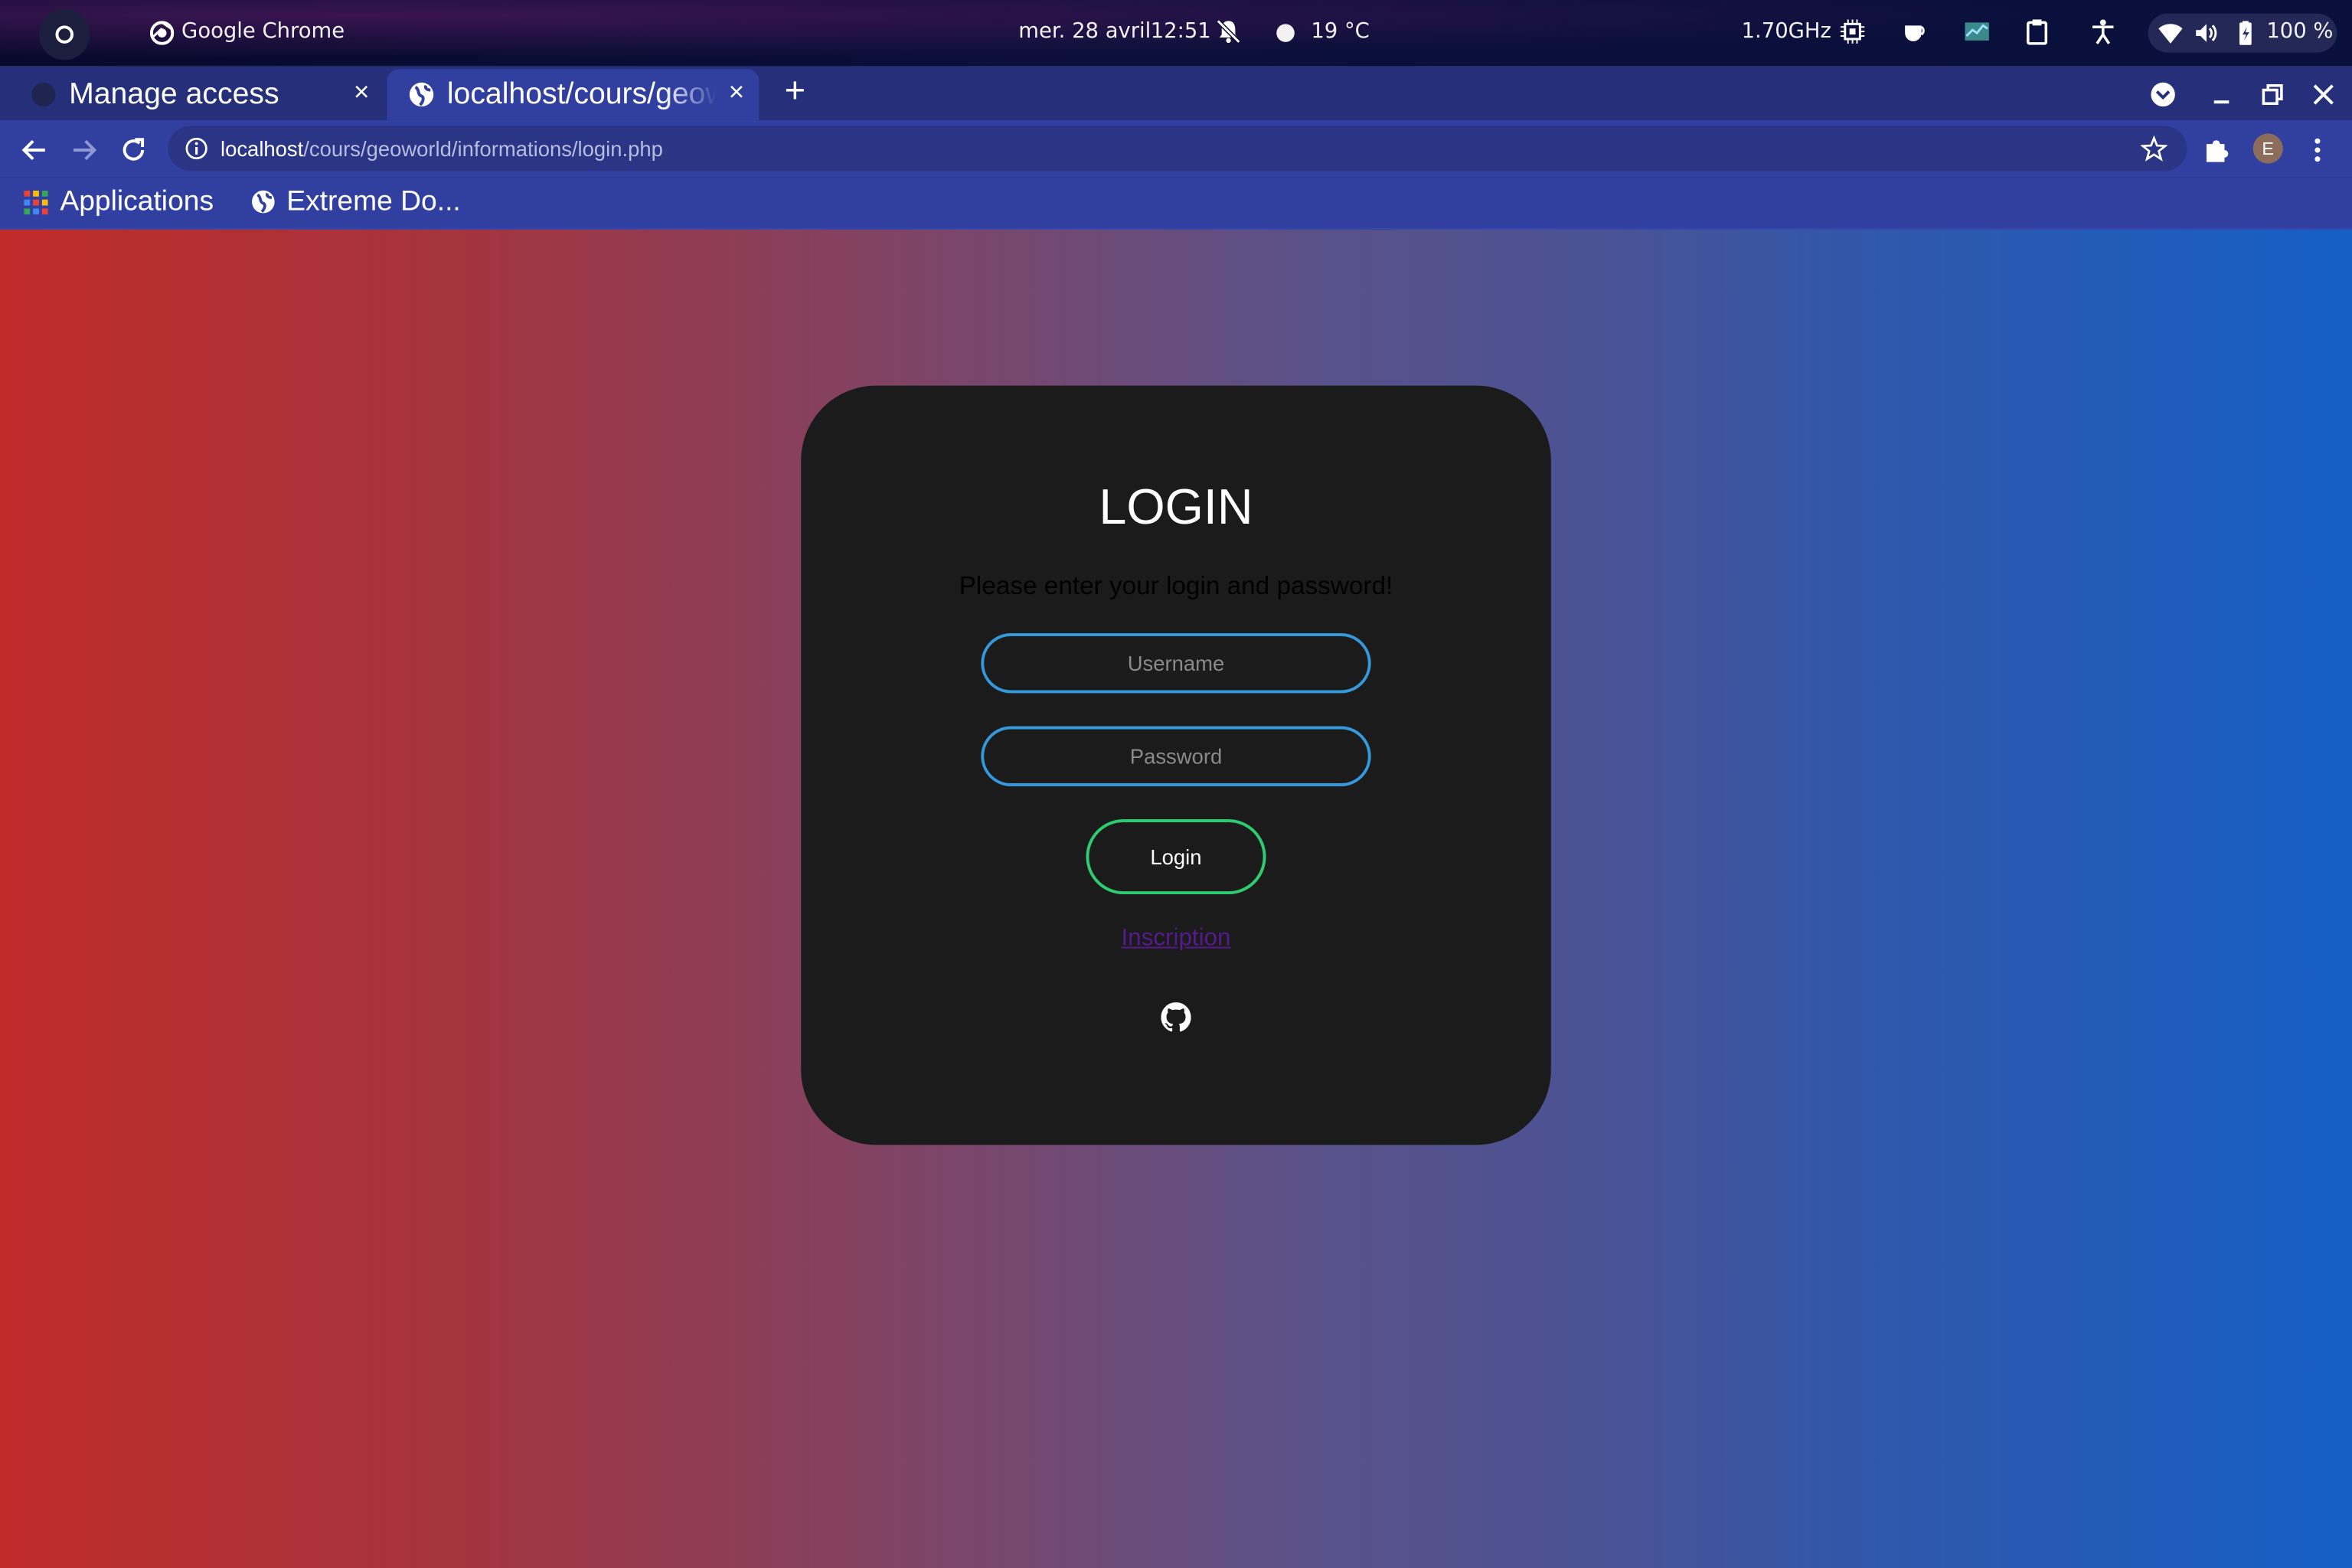 The image size is (2352, 1568). Describe the element at coordinates (137, 202) in the screenshot. I see `bookmark-applications: Applications` at that location.